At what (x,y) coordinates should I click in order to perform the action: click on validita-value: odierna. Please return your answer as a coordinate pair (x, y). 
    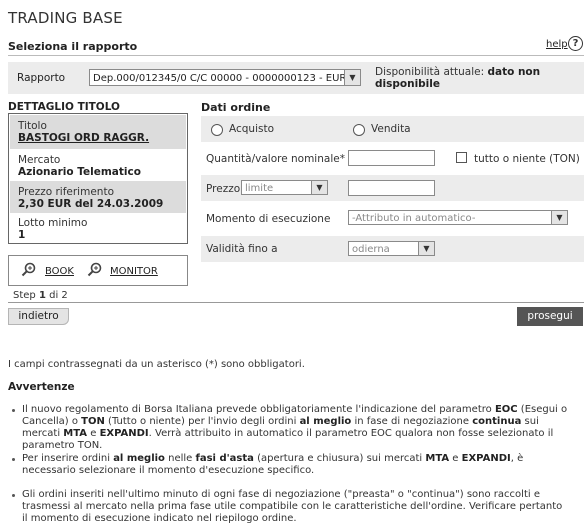
    Looking at the image, I should click on (371, 249).